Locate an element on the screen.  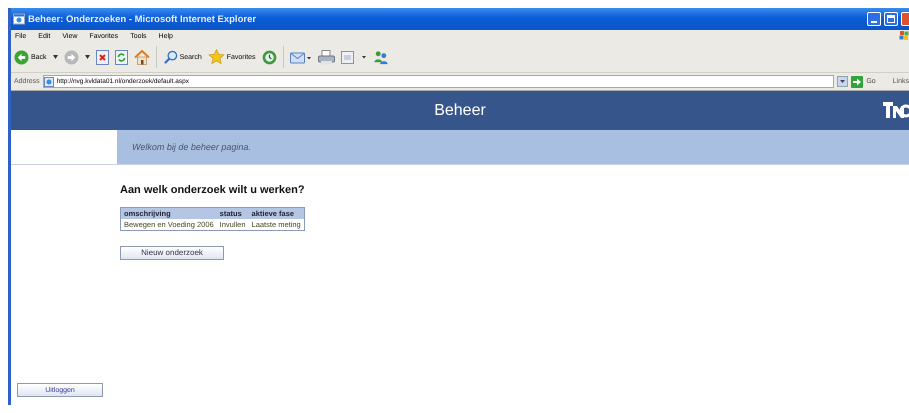
welcome-message: Welkom bij de beheer pagina. is located at coordinates (191, 147).